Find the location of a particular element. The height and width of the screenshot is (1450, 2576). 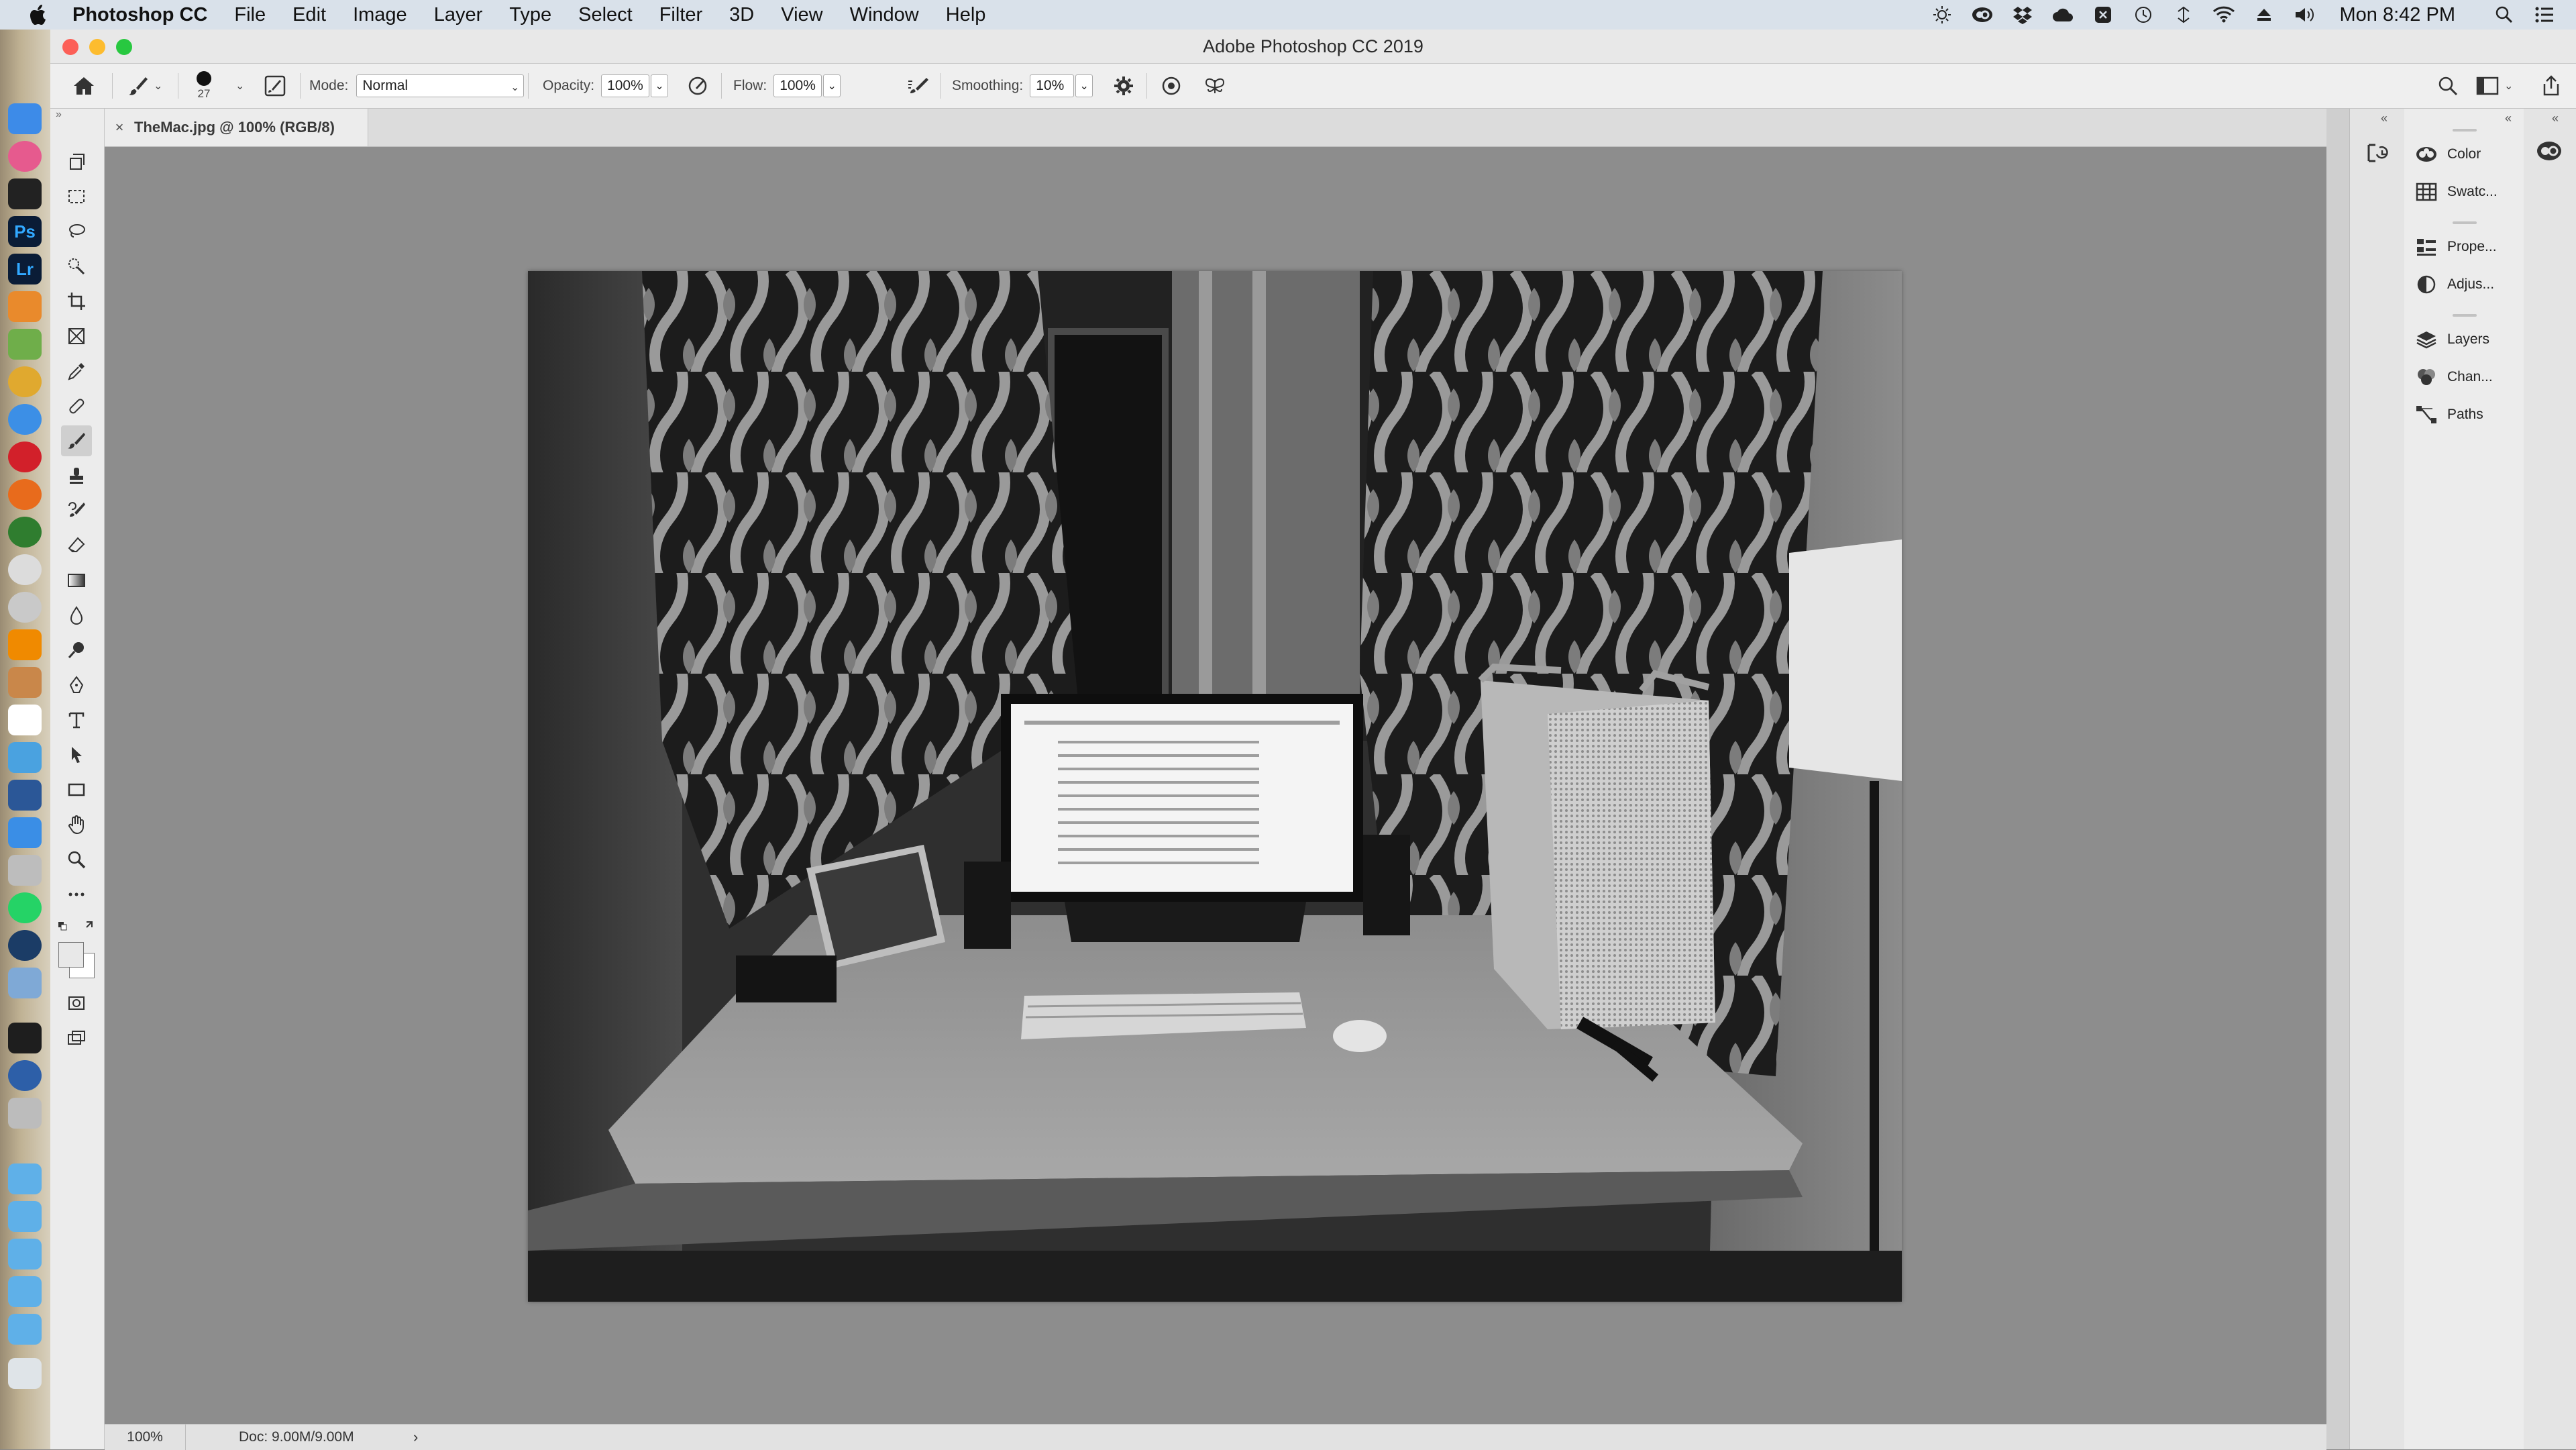

word-icon is located at coordinates (25, 795).